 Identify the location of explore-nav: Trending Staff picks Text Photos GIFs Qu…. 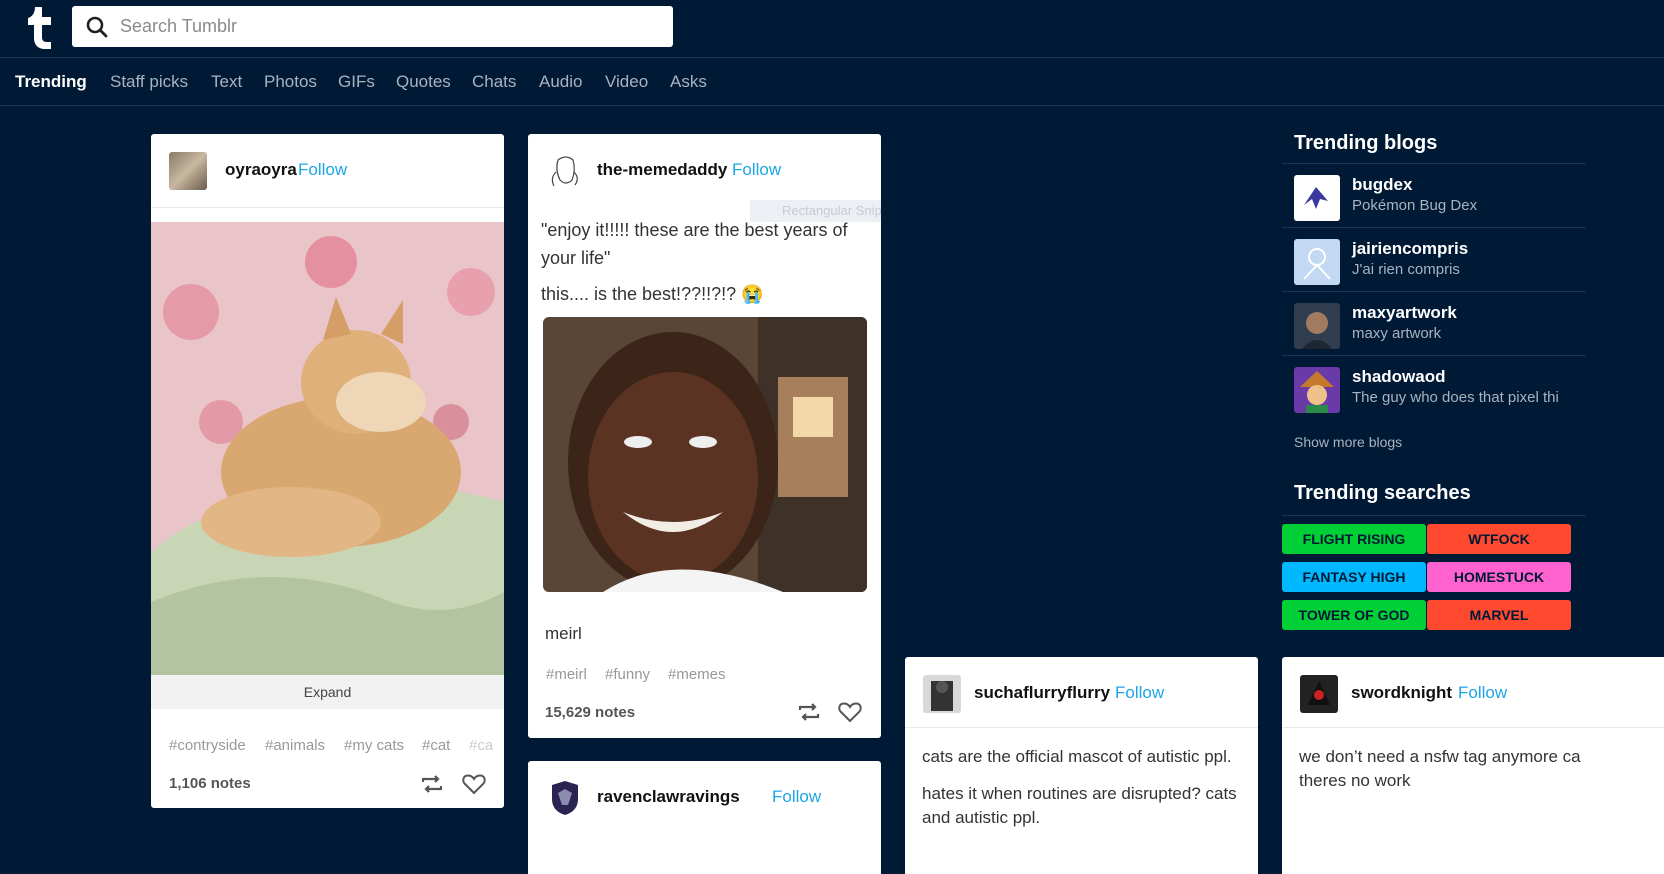
(832, 82).